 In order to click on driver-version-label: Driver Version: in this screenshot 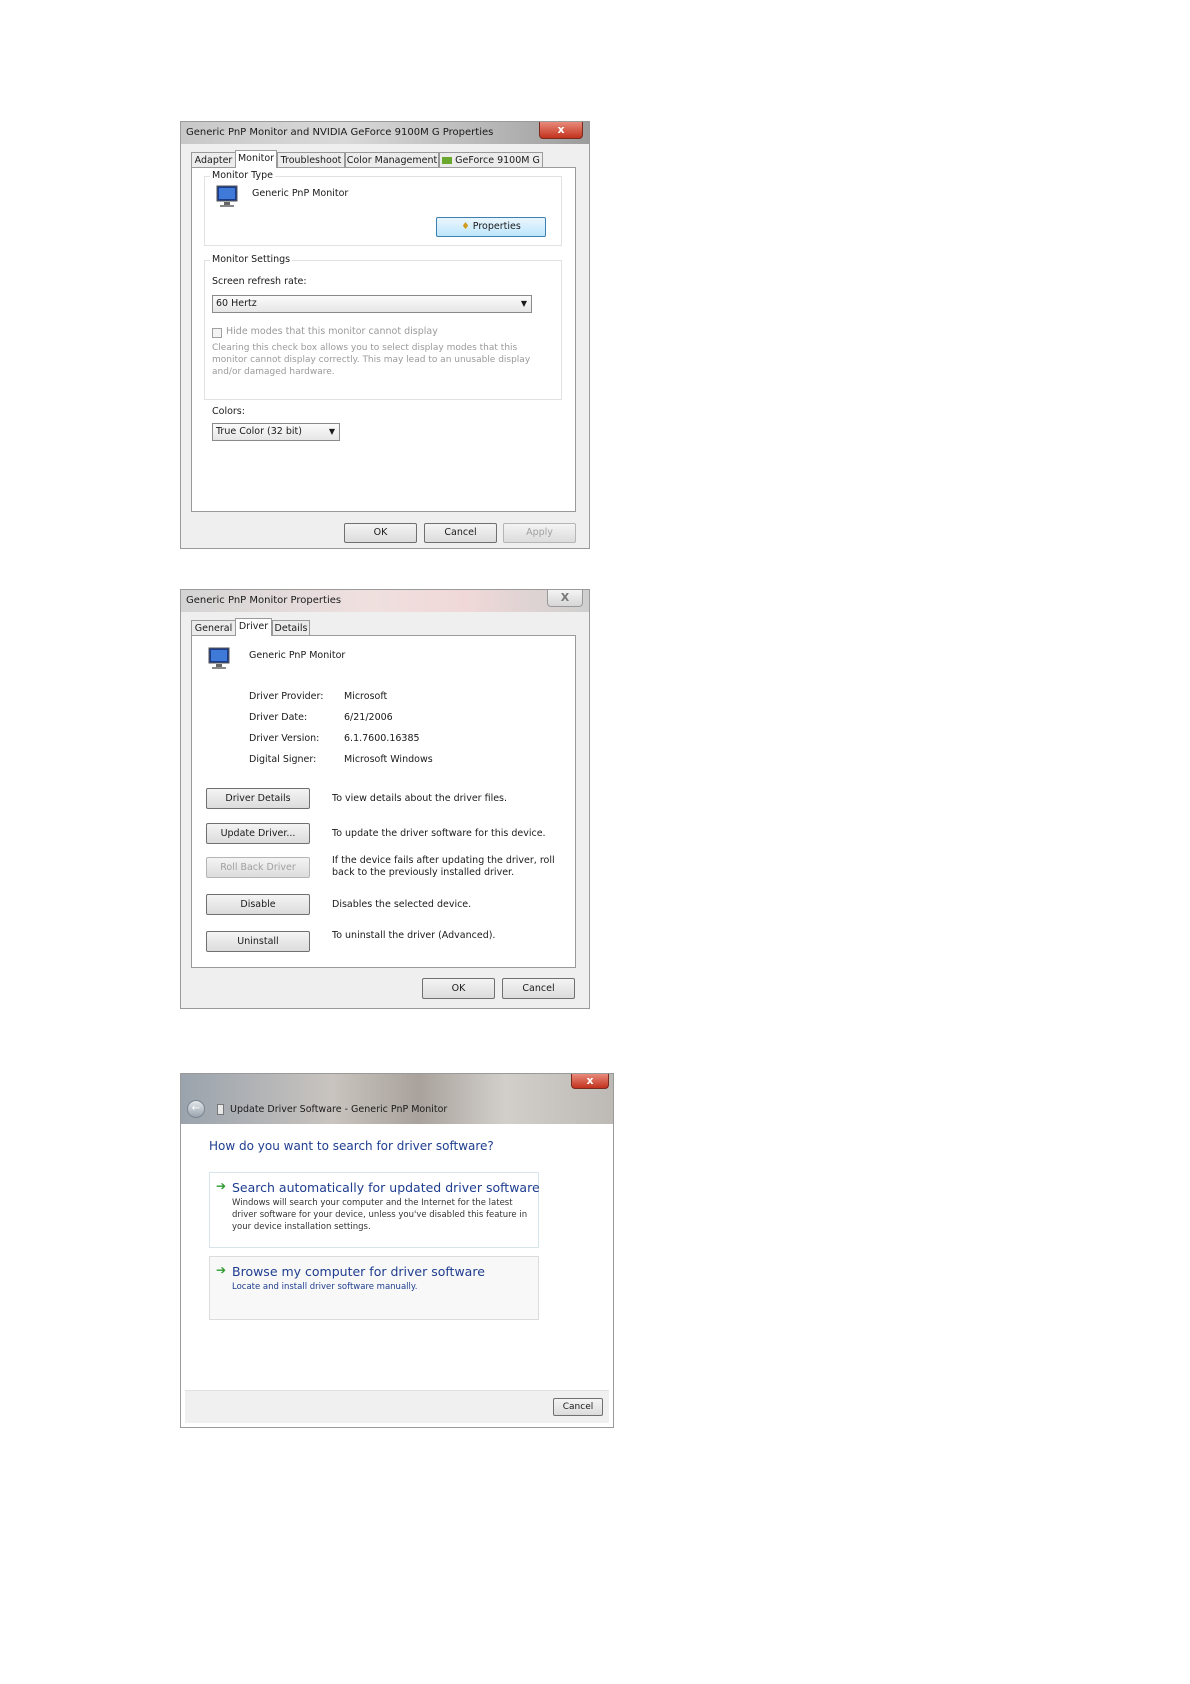, I will do `click(284, 738)`.